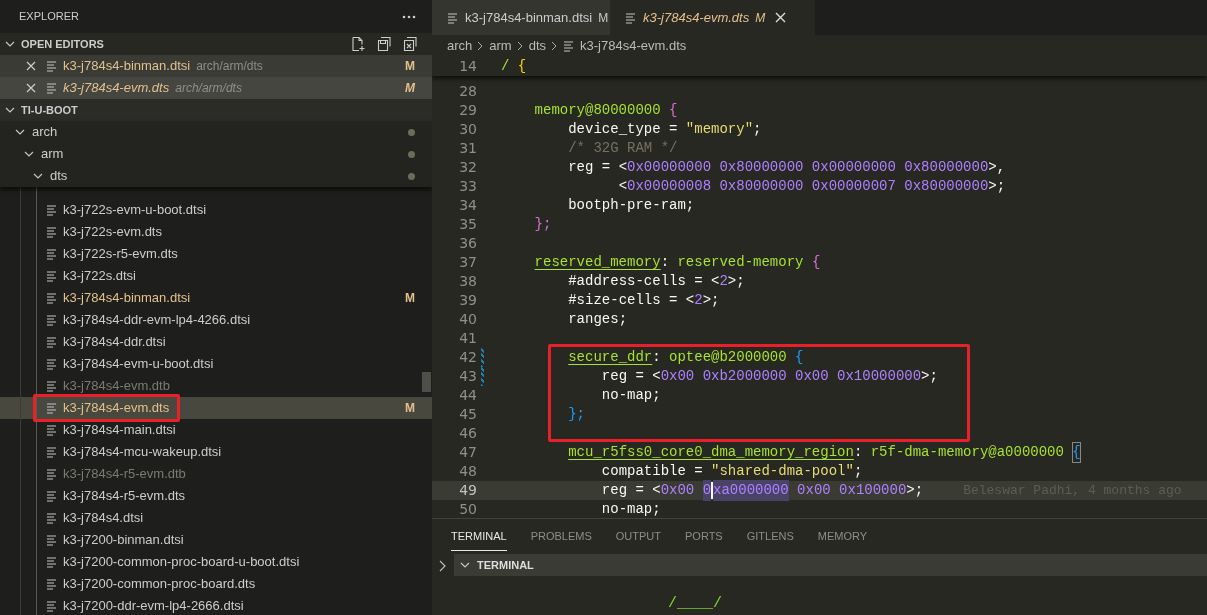 Image resolution: width=1207 pixels, height=615 pixels. What do you see at coordinates (830, 565) in the screenshot?
I see `section-header: TERMINAL` at bounding box center [830, 565].